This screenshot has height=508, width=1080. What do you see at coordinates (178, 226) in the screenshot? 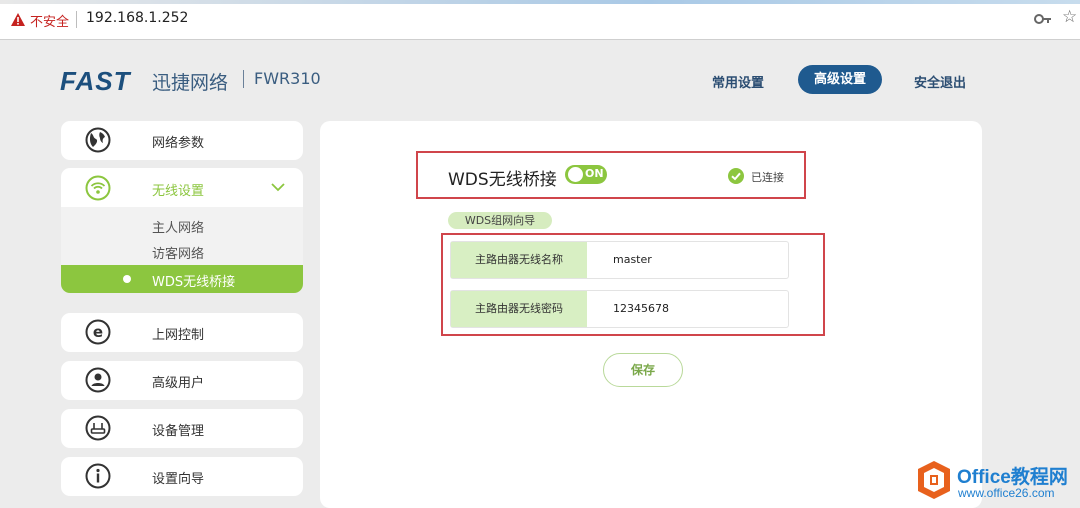
I see `submenu-host-network: 主人网络` at bounding box center [178, 226].